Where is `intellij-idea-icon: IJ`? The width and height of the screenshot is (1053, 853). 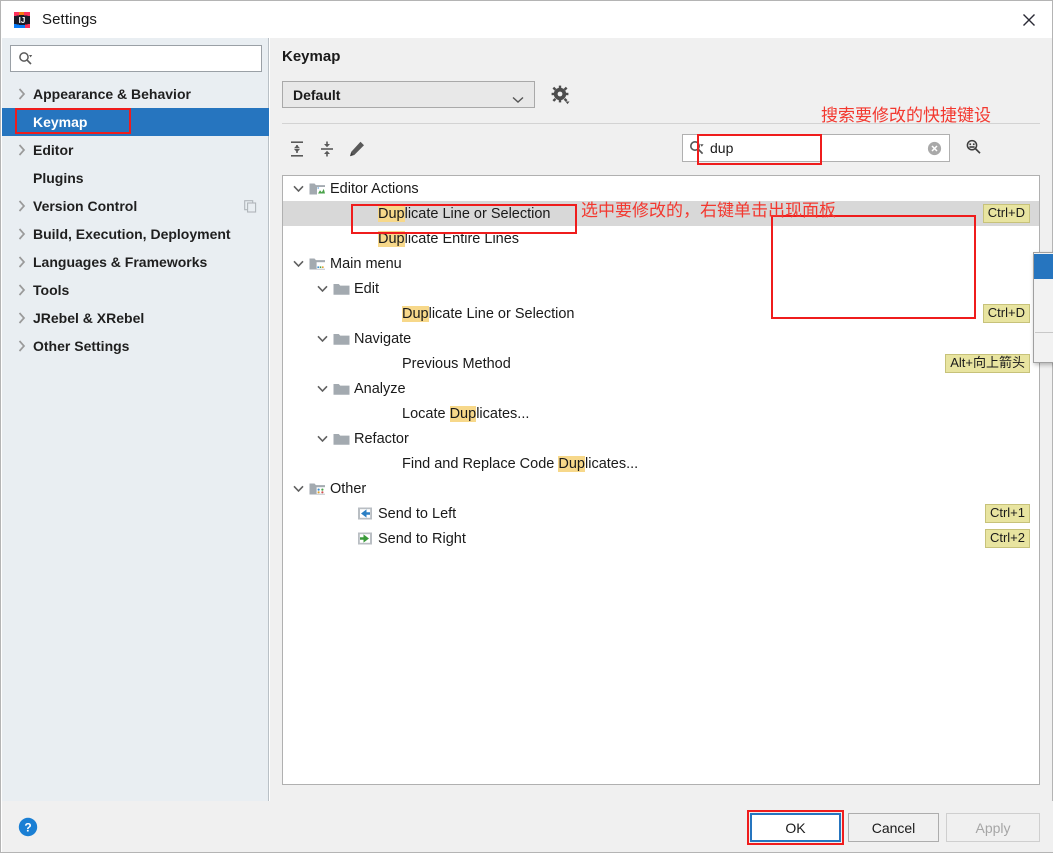
intellij-idea-icon: IJ is located at coordinates (22, 20).